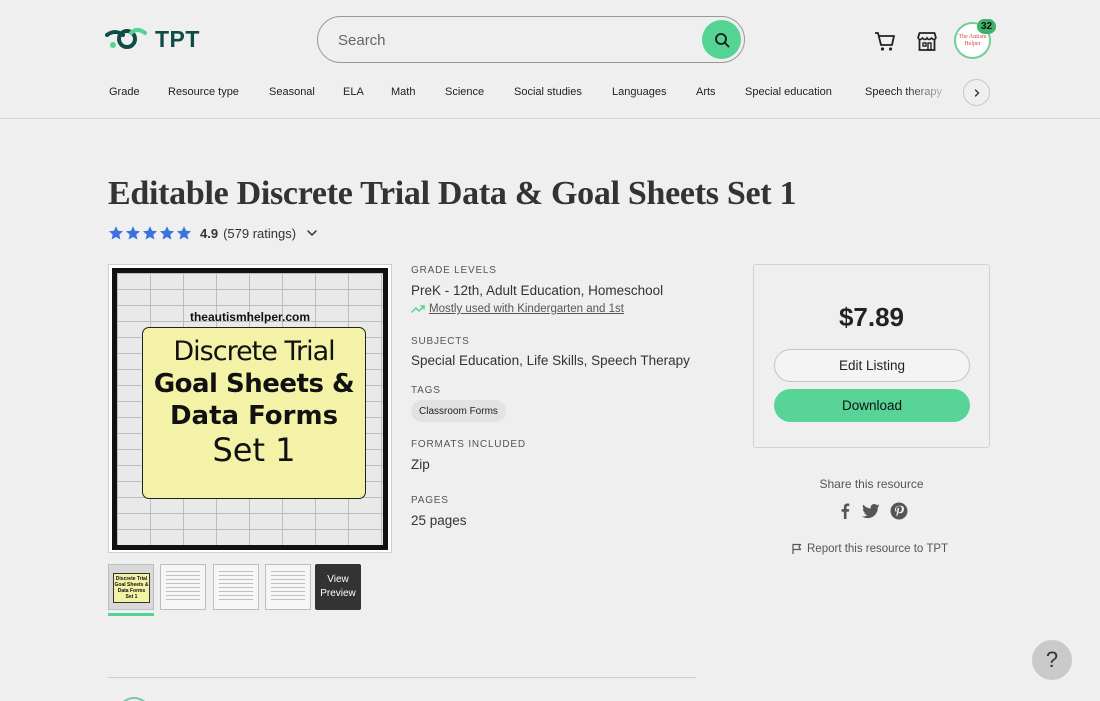 The width and height of the screenshot is (1100, 701). I want to click on rating-summary: 4.9 (579 ratings), so click(213, 233).